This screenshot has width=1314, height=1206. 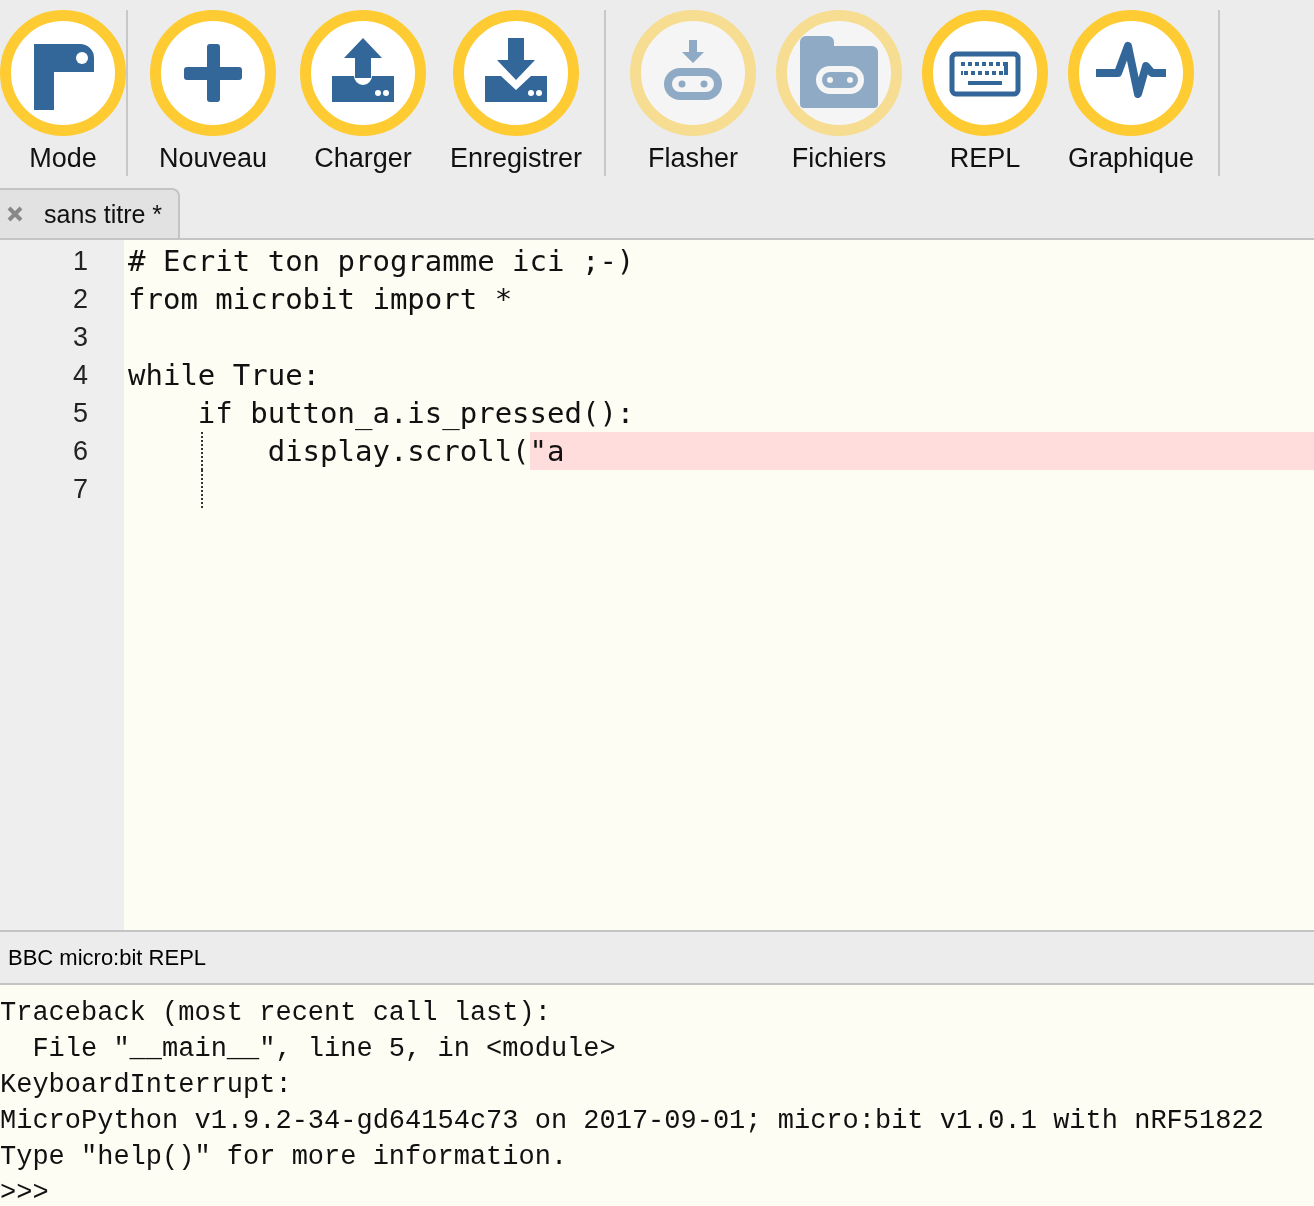 What do you see at coordinates (921, 451) in the screenshot?
I see `error-highlight: "a` at bounding box center [921, 451].